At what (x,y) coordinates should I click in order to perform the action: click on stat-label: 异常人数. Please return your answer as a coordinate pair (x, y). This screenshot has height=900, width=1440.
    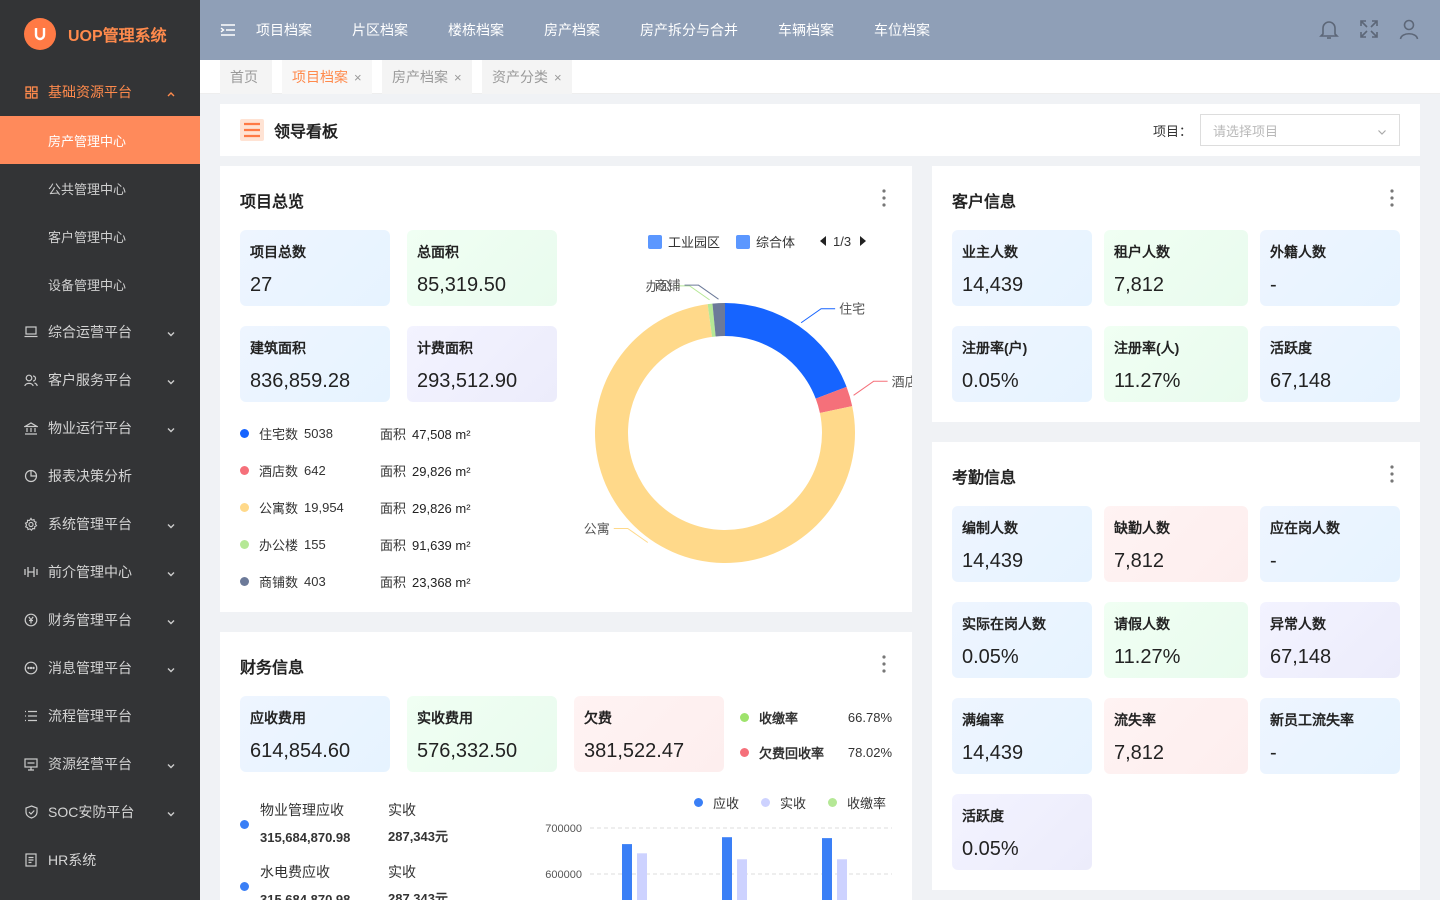
    Looking at the image, I should click on (1298, 624).